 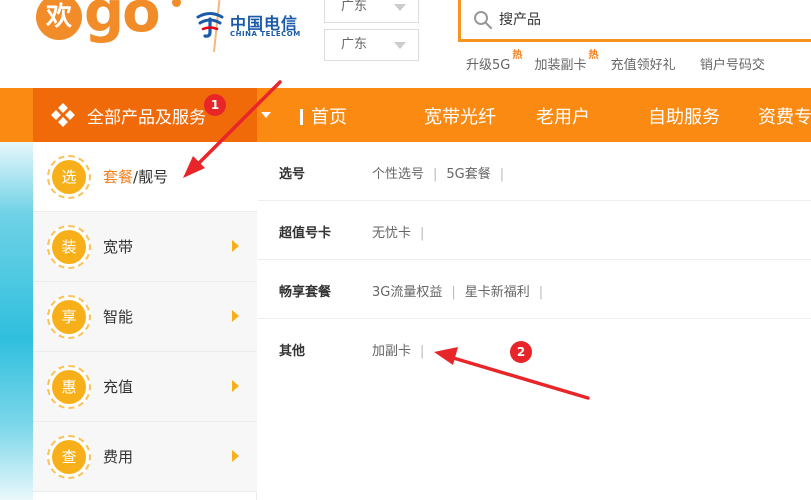 I want to click on submenu-row-title: 选号, so click(x=292, y=174).